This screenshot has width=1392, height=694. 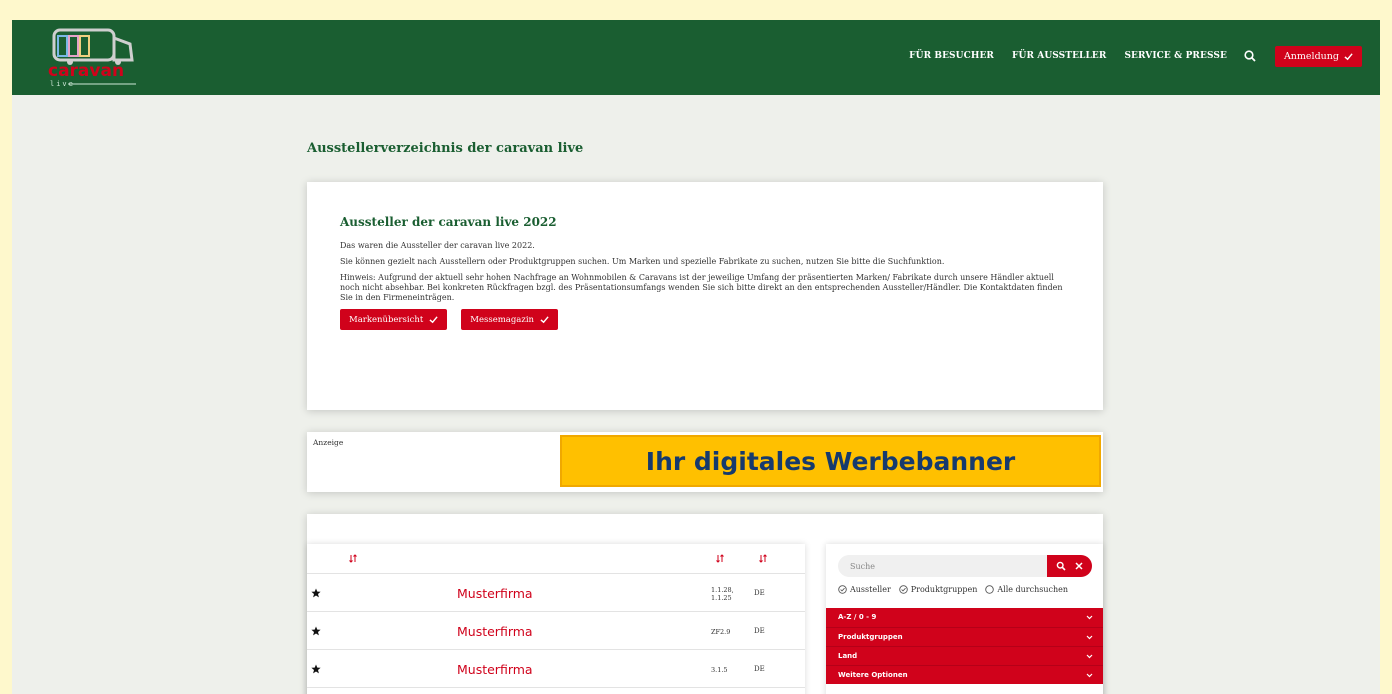 What do you see at coordinates (964, 636) in the screenshot?
I see `accordion-produktgruppen: Produktgruppen` at bounding box center [964, 636].